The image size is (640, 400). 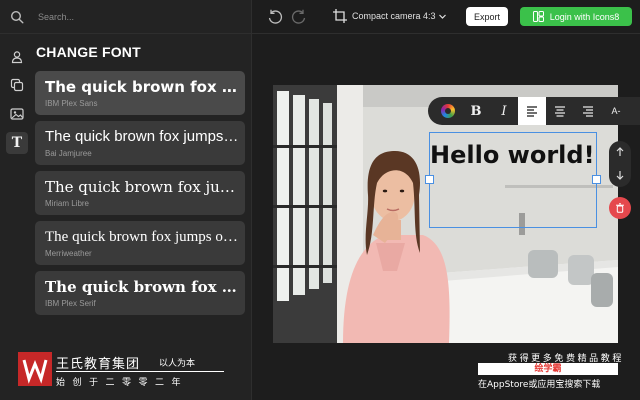 I want to click on search-input, so click(x=128, y=16).